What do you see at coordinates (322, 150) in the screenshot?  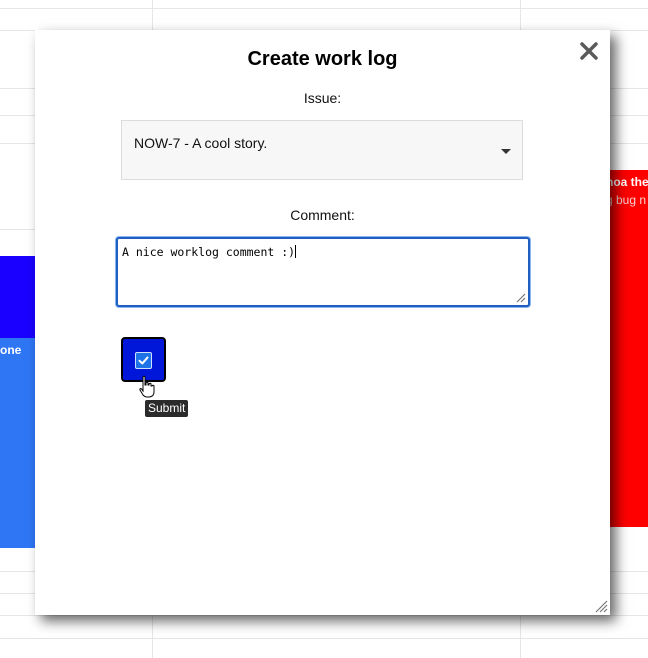 I see `issue-select: NOW-7 - A cool story.` at bounding box center [322, 150].